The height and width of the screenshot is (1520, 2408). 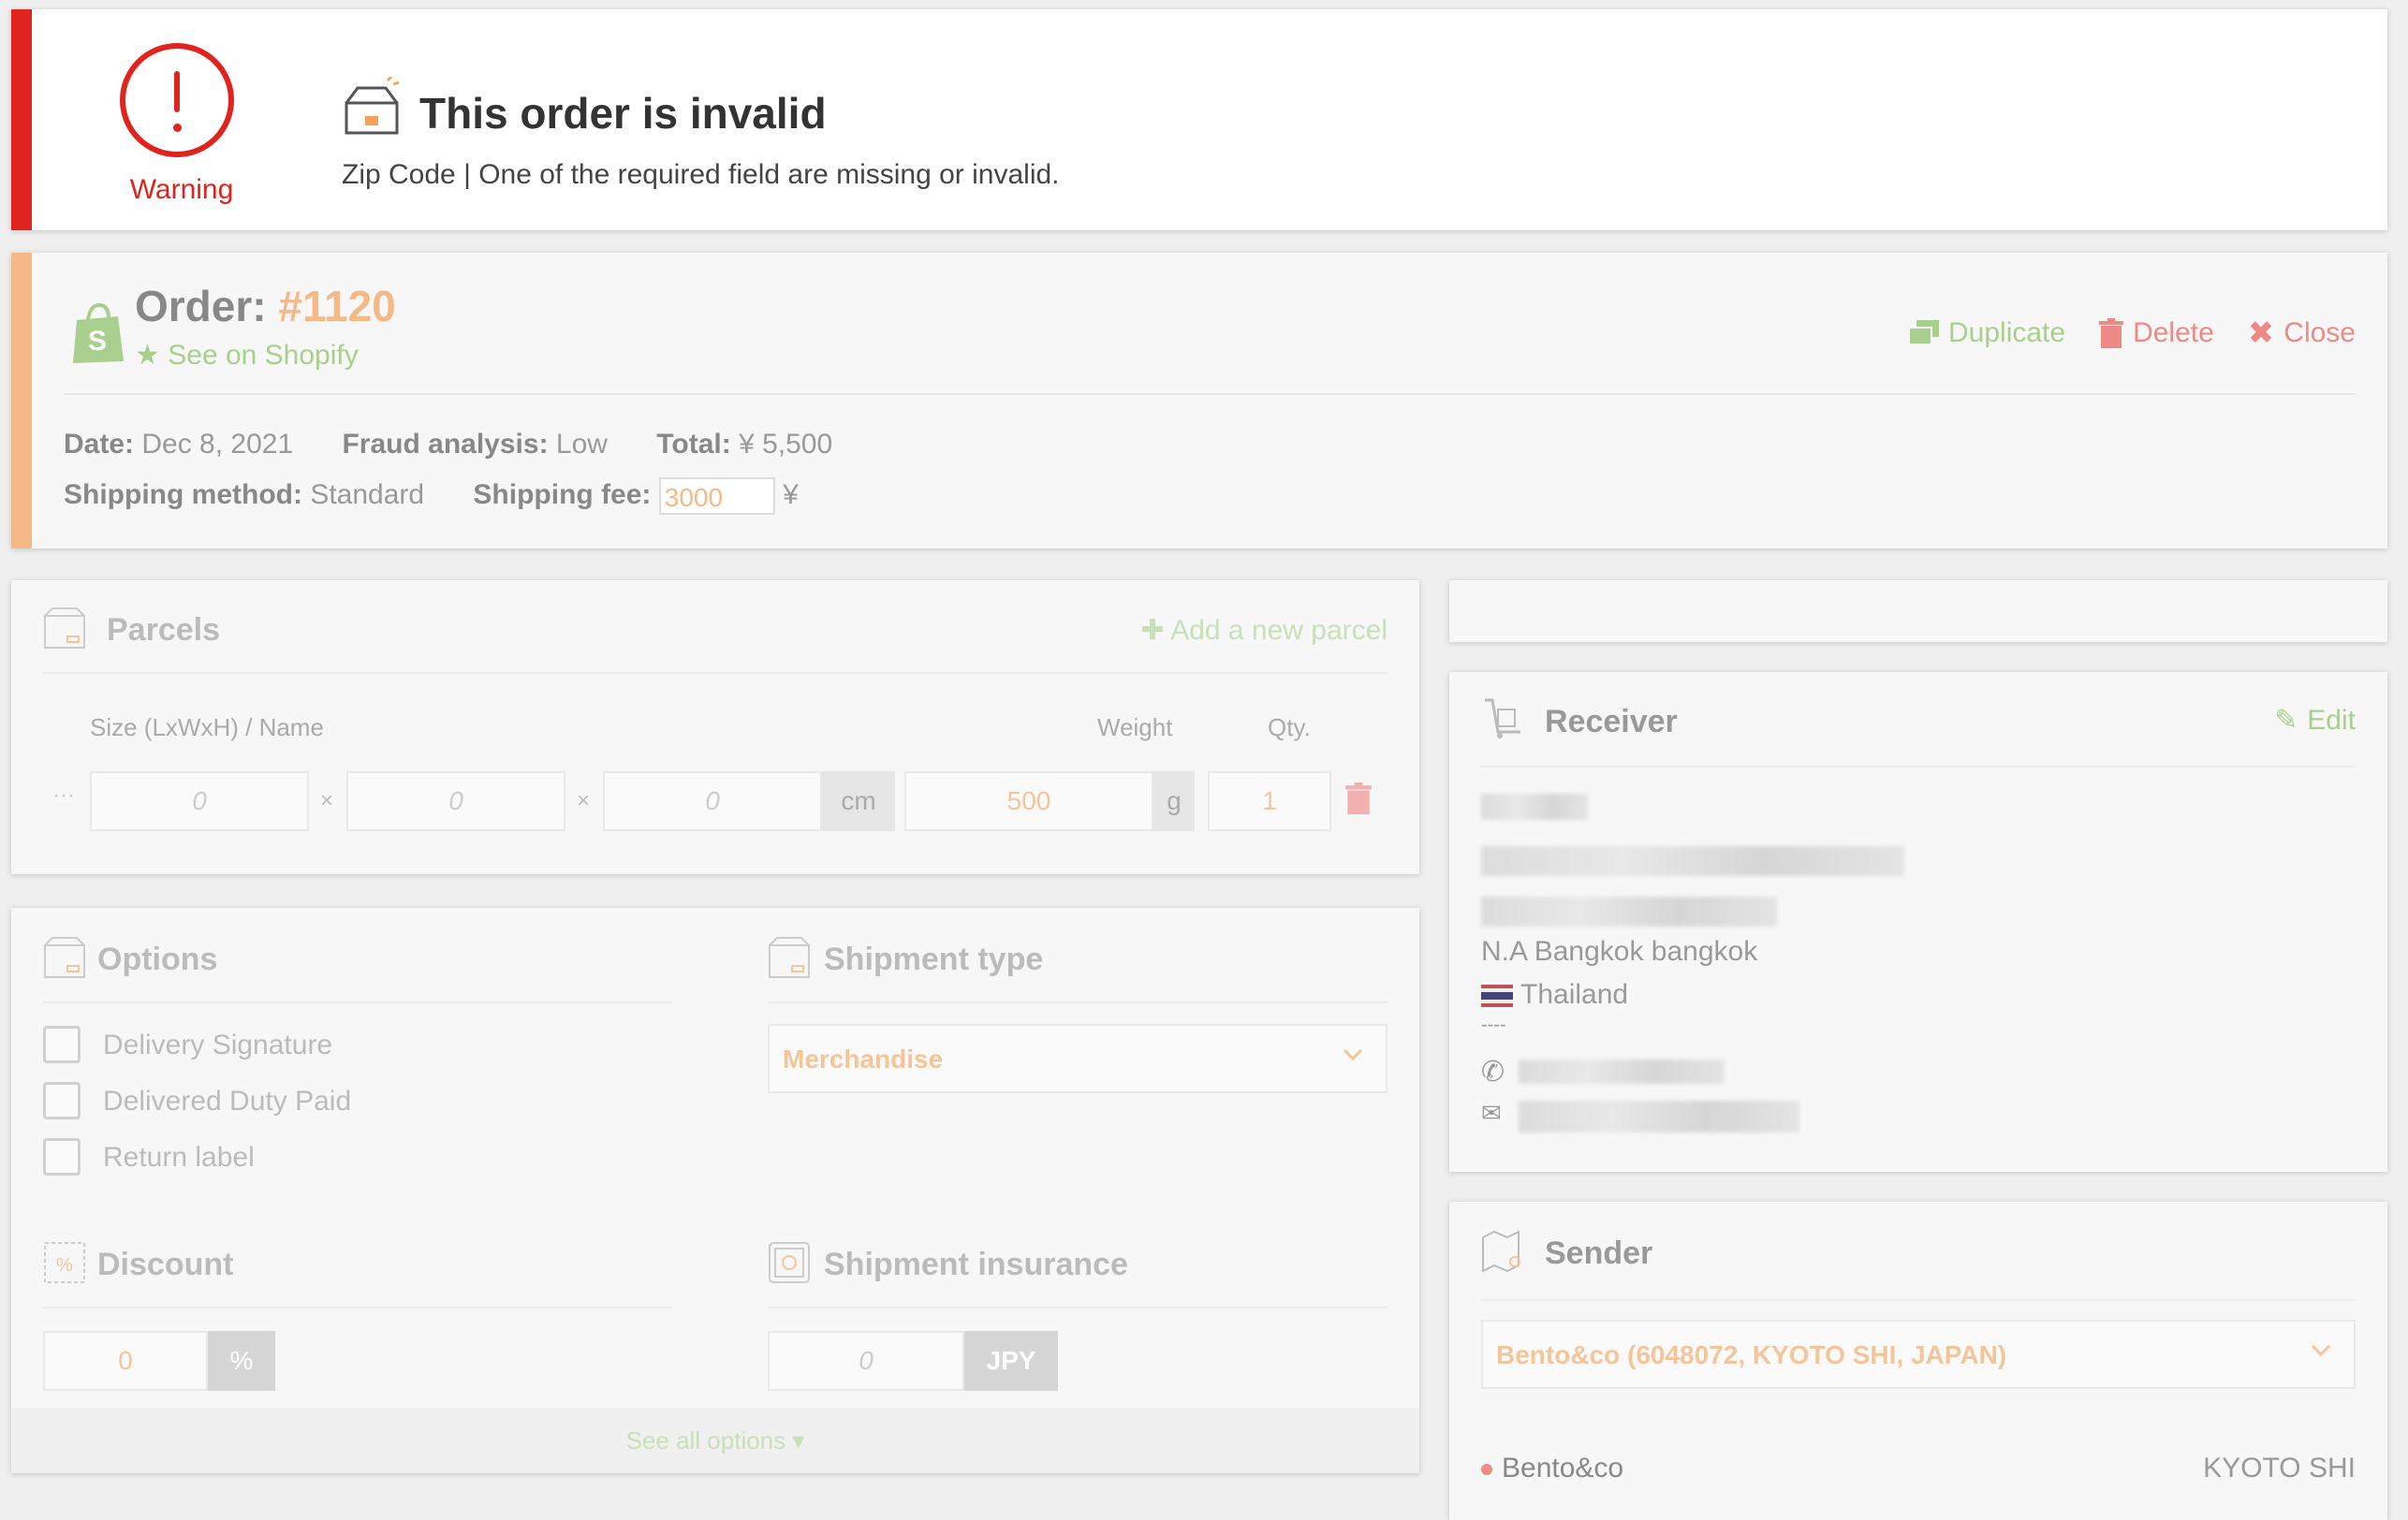 I want to click on warning-label: Warning, so click(x=181, y=189).